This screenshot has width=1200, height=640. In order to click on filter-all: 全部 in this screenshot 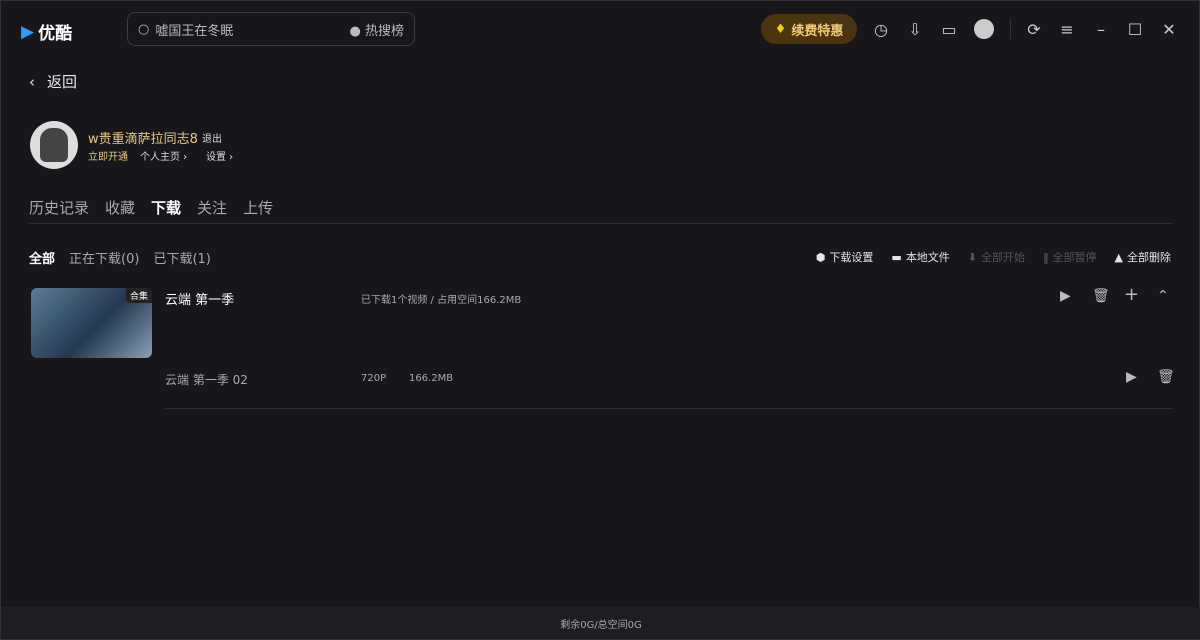, I will do `click(42, 257)`.